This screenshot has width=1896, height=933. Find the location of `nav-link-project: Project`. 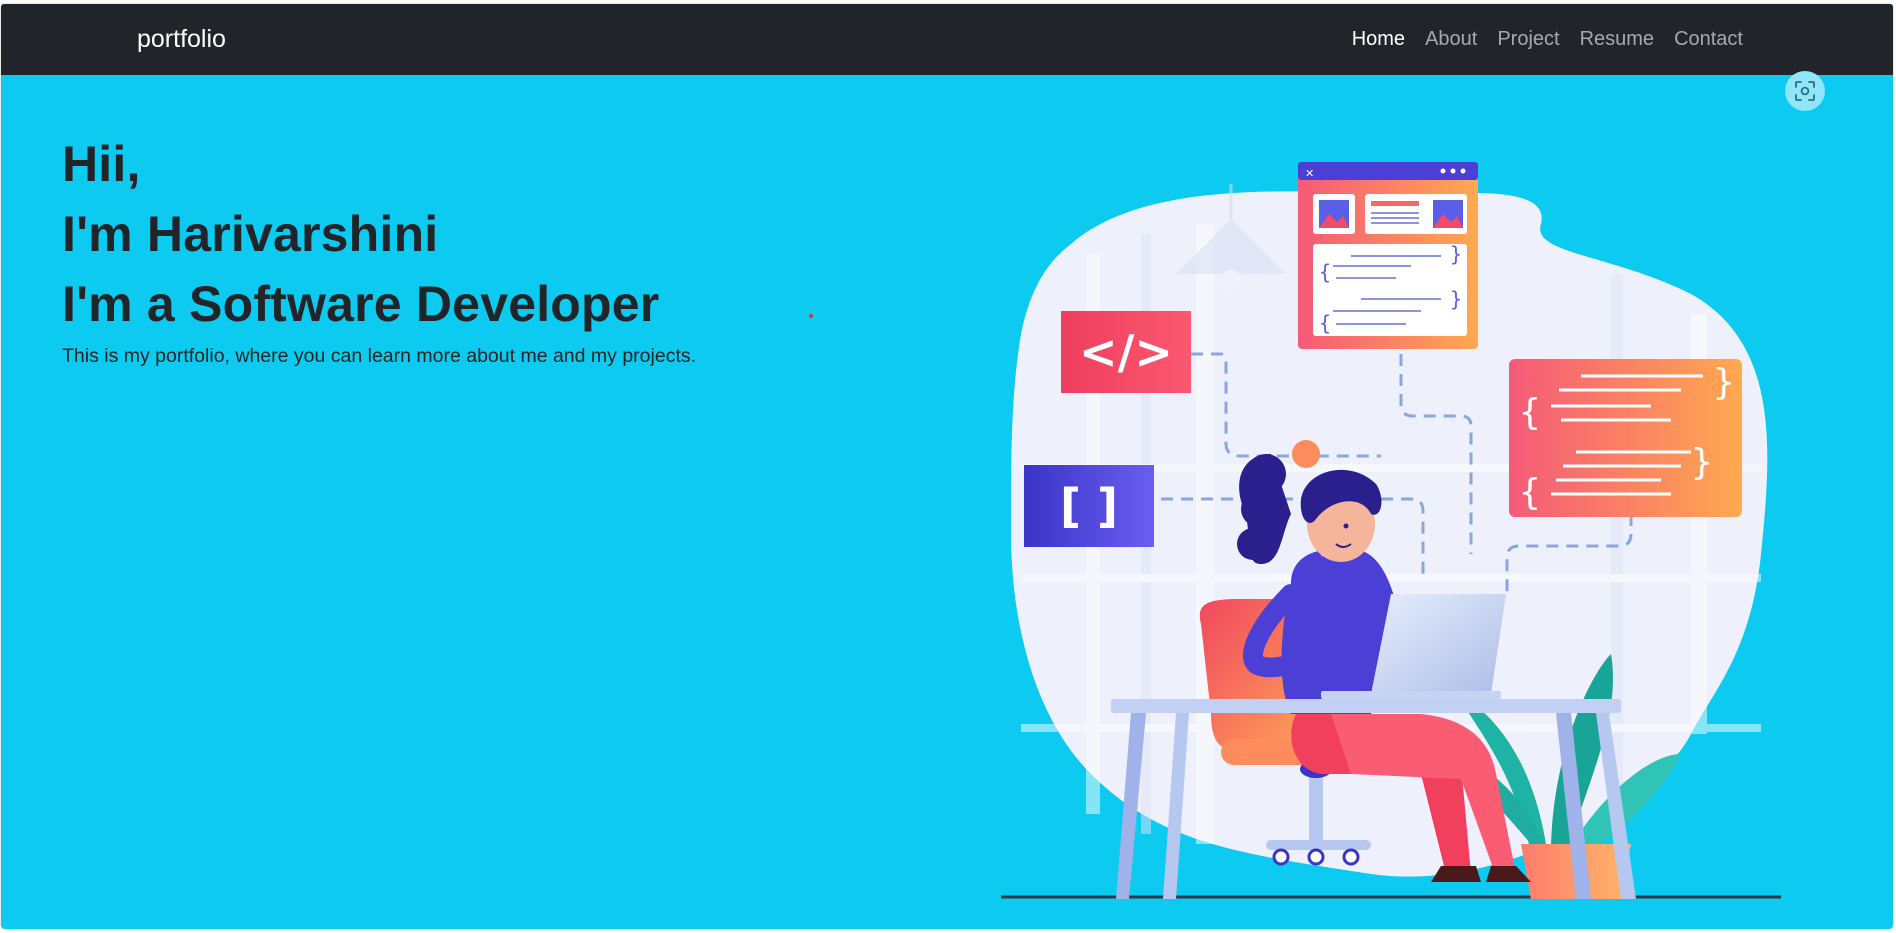

nav-link-project: Project is located at coordinates (1528, 39).